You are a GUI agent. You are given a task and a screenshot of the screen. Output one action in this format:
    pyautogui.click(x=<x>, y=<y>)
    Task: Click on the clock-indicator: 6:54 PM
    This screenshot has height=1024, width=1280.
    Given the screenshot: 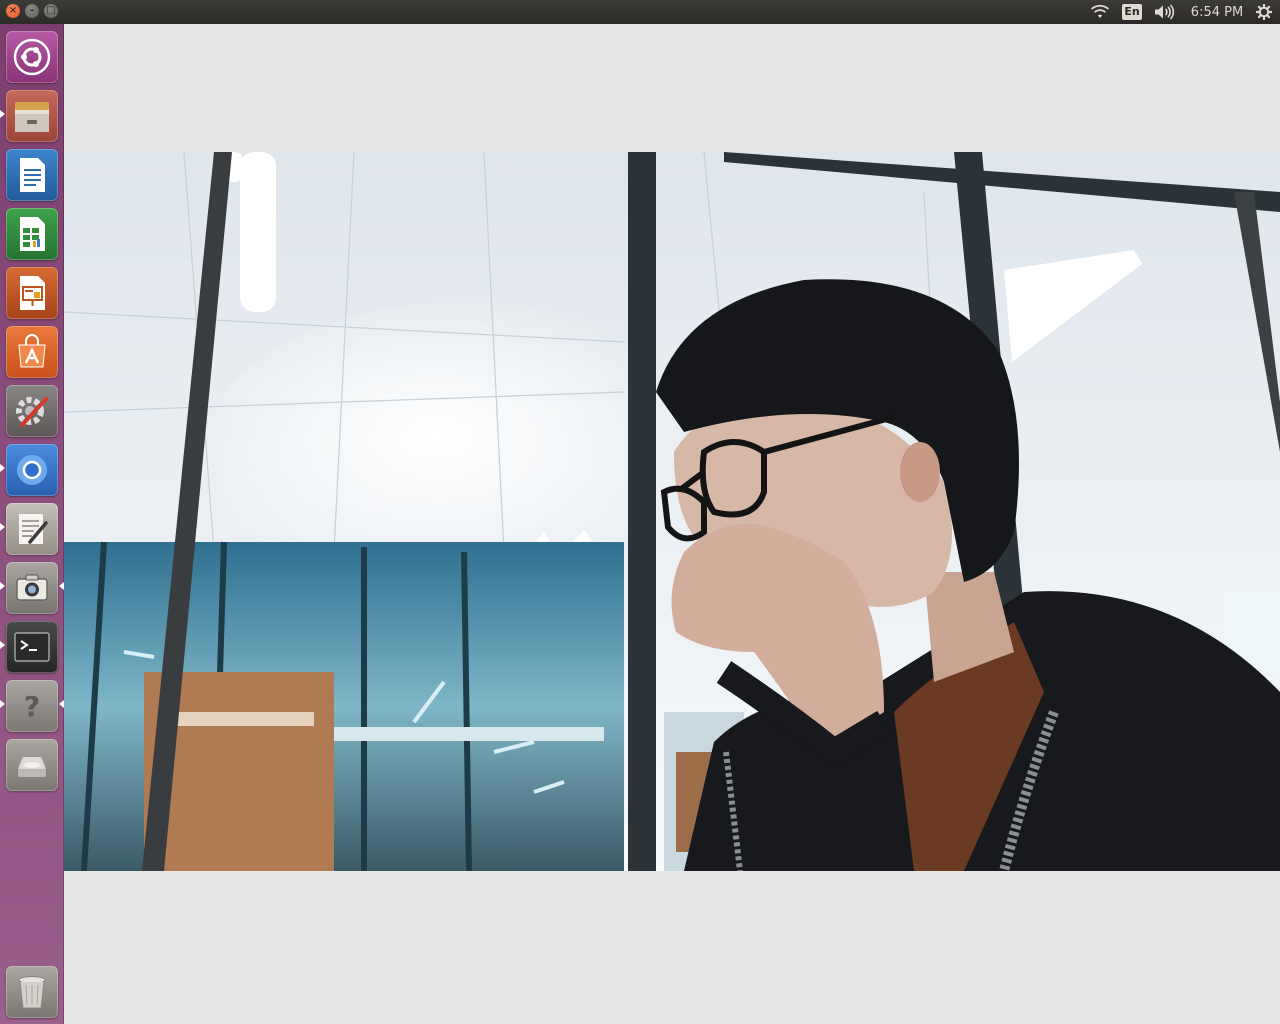 What is the action you would take?
    pyautogui.click(x=1217, y=12)
    